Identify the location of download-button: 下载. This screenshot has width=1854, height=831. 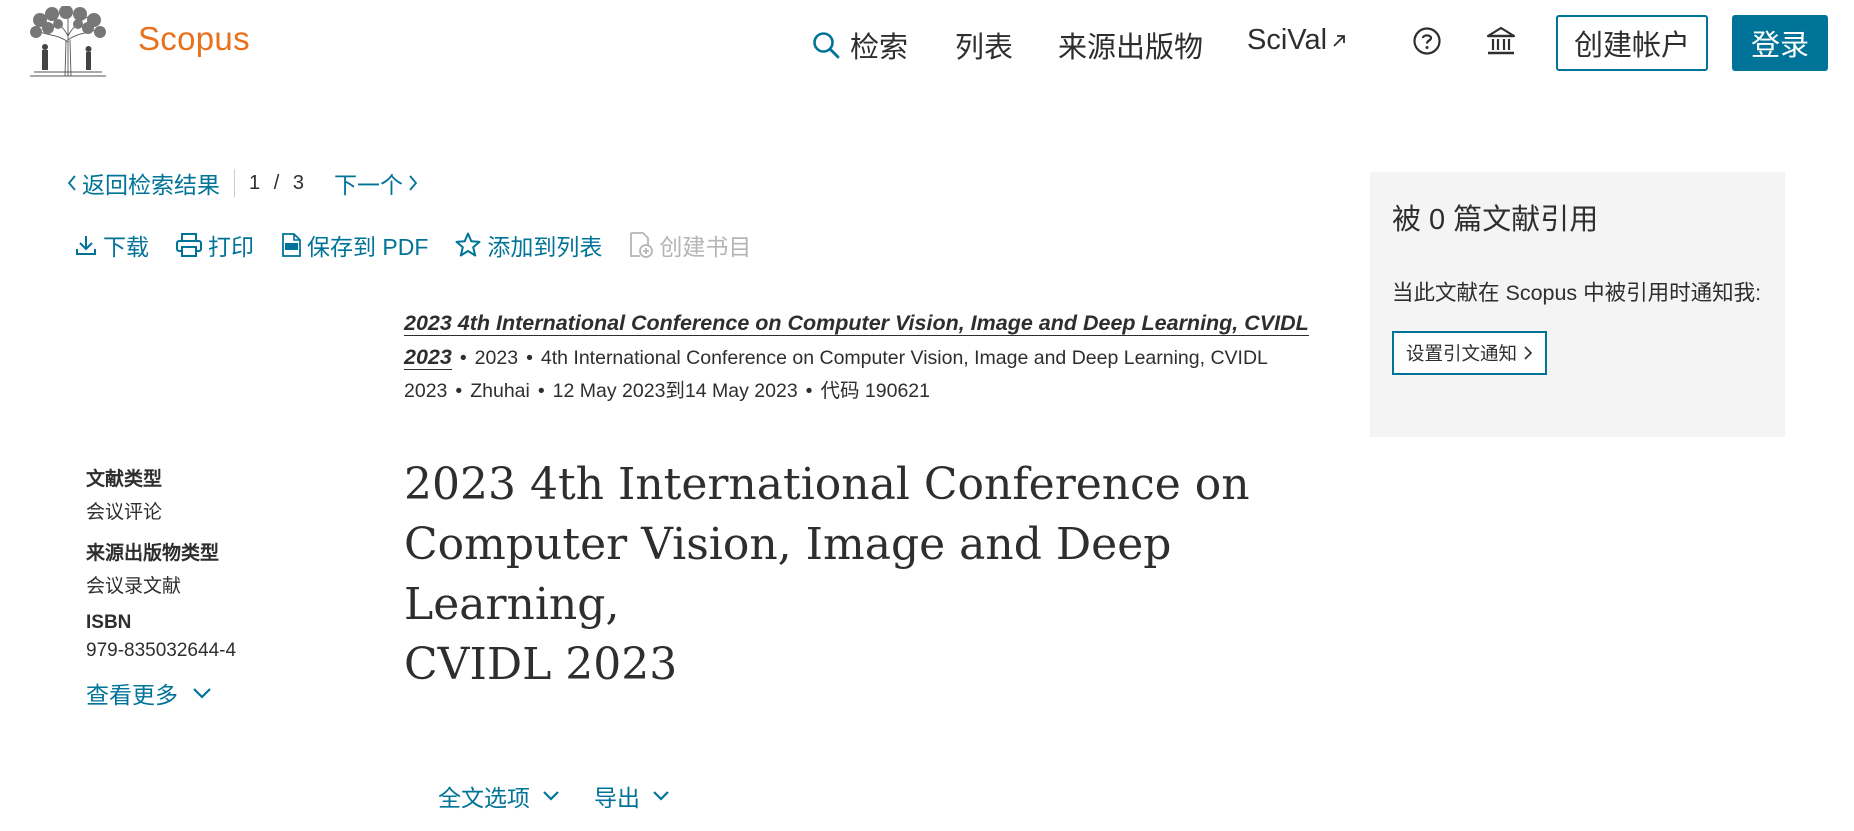
(111, 245).